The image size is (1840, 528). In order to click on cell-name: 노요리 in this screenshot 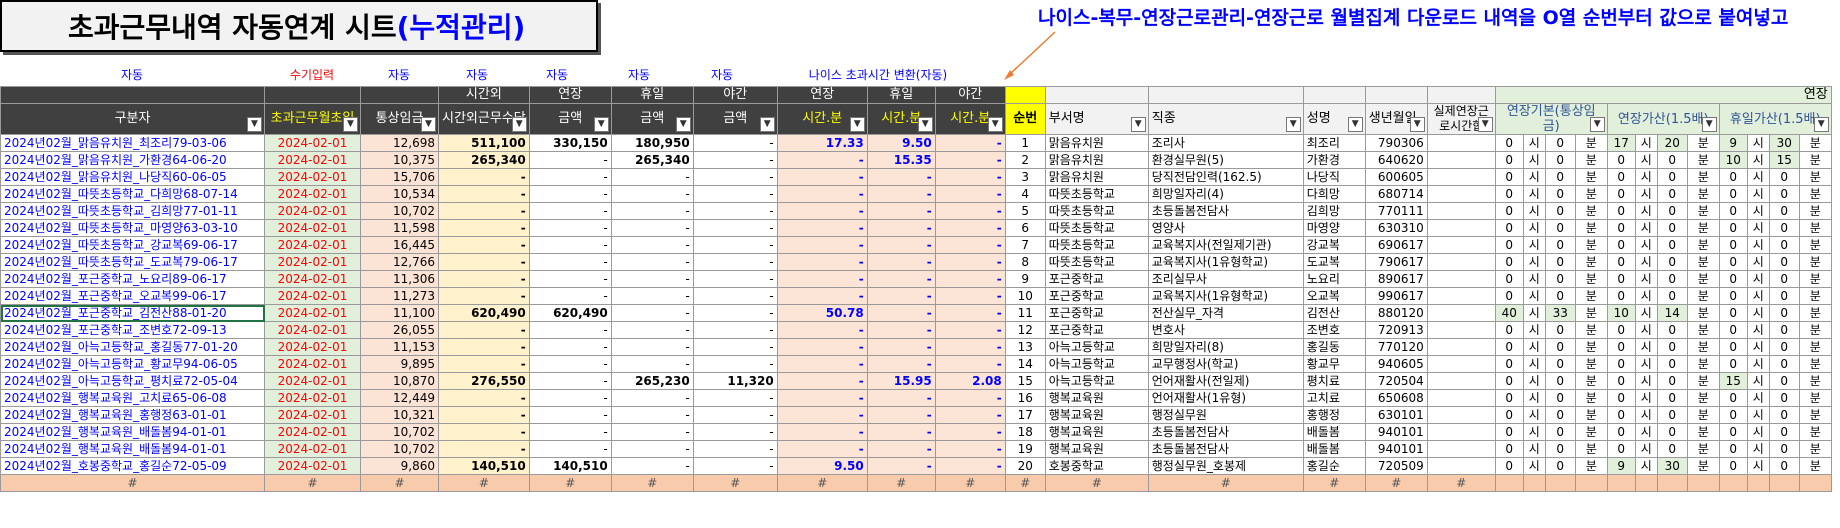, I will do `click(1334, 279)`.